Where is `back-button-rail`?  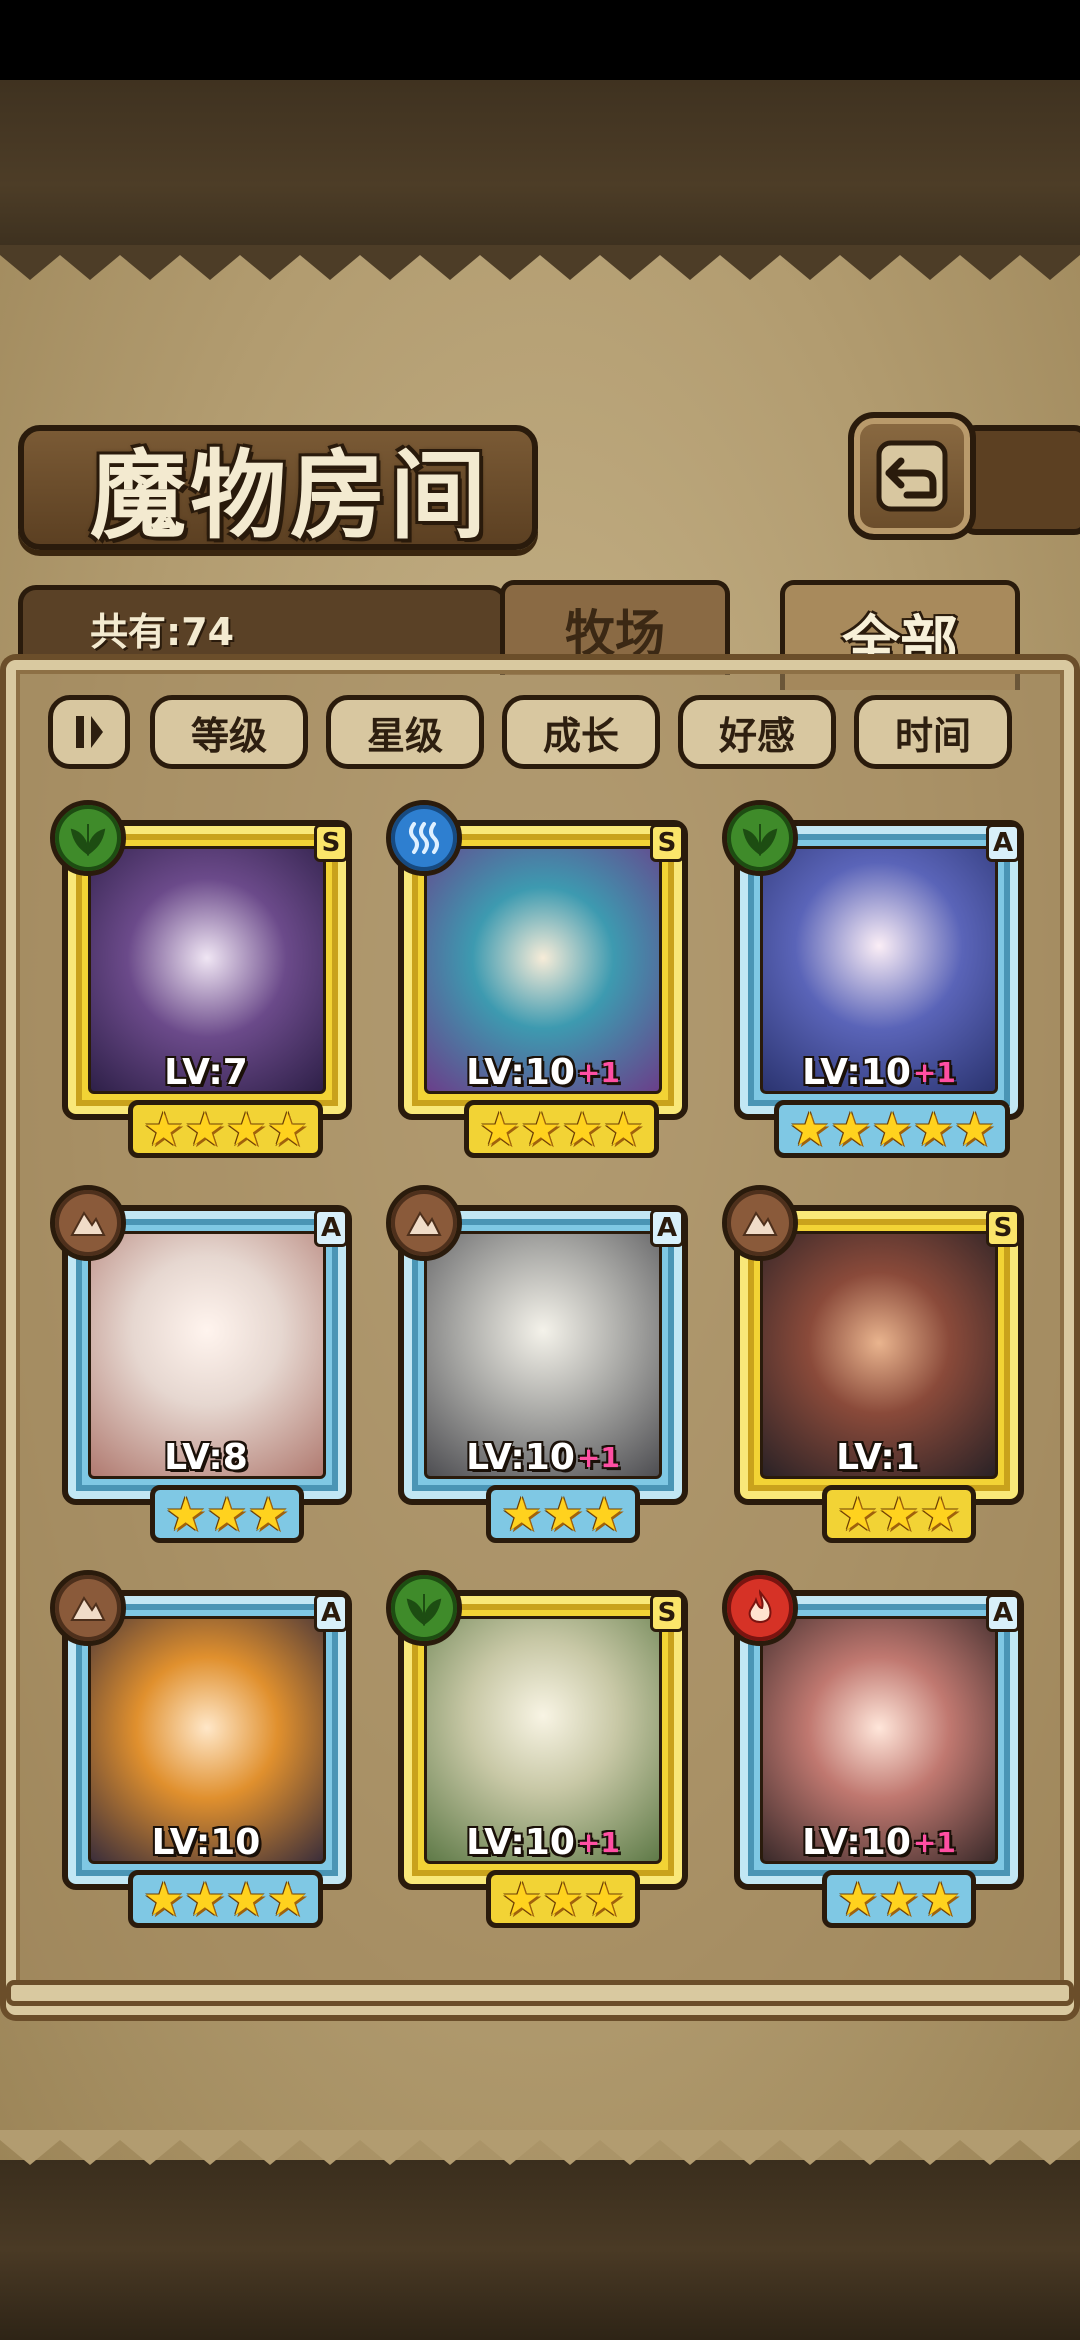
back-button-rail is located at coordinates (1020, 480).